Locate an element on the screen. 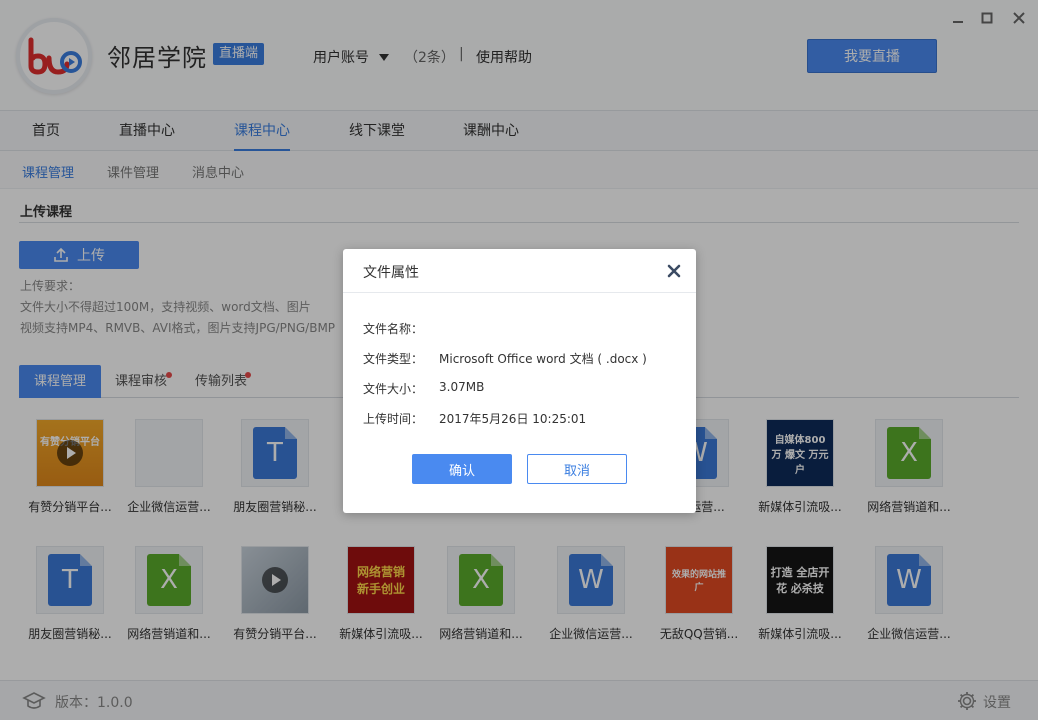 This screenshot has width=1038, height=720. upload-time-value: 2017年5月26日 10:25:01 is located at coordinates (513, 419).